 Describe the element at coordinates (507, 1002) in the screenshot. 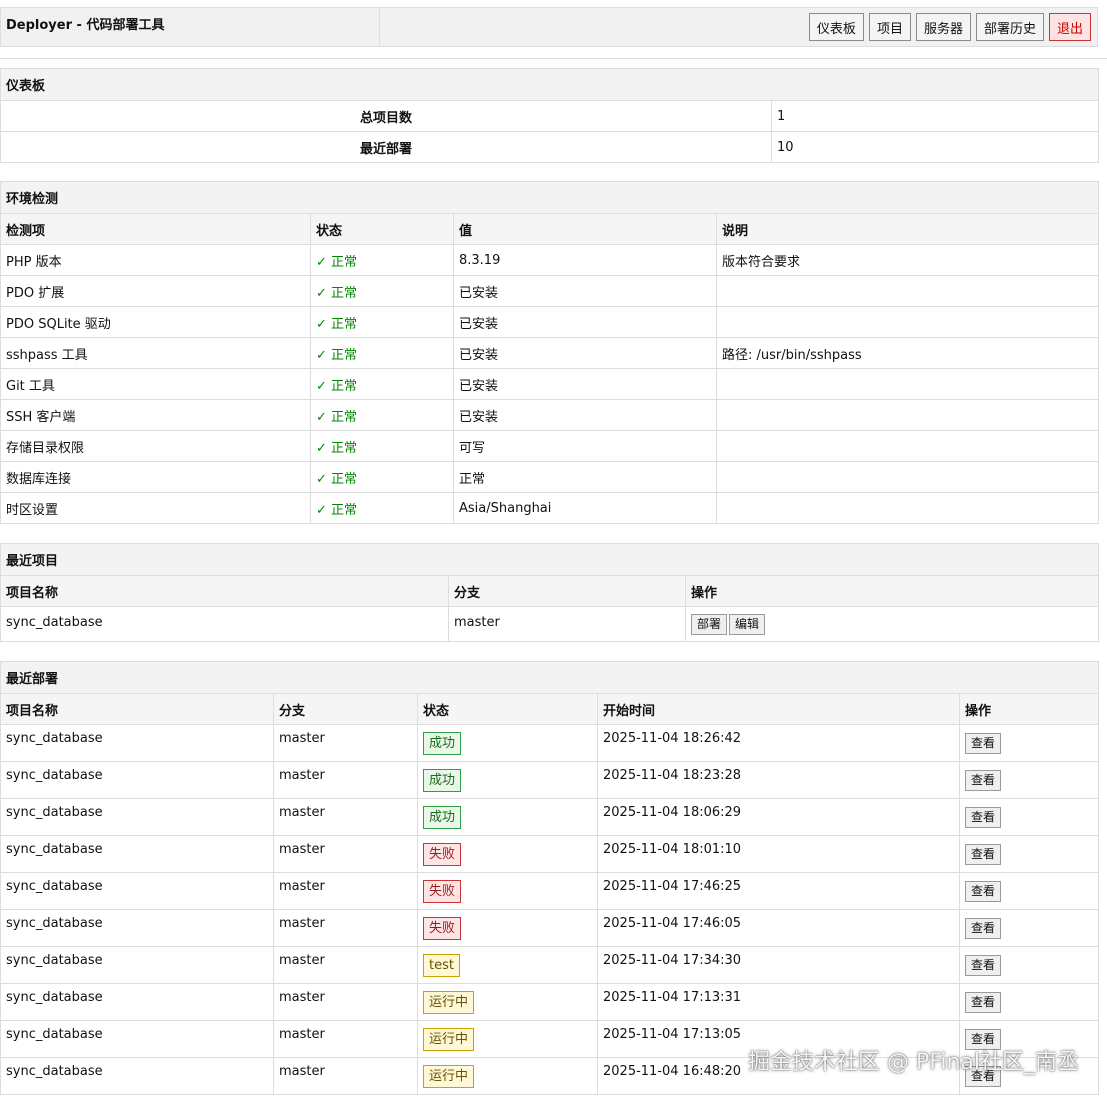

I see `deploy-status-cell: 运行中` at that location.